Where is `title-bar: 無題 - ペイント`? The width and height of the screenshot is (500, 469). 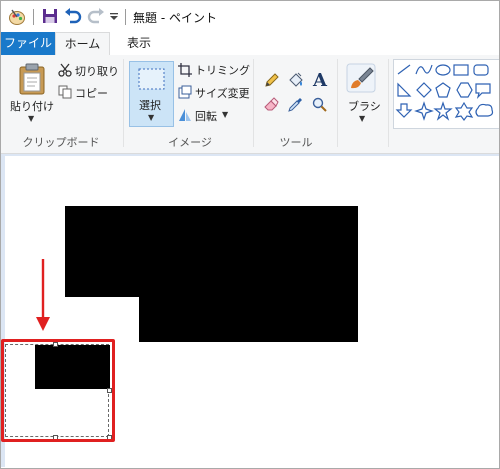
title-bar: 無題 - ペイント is located at coordinates (250, 16).